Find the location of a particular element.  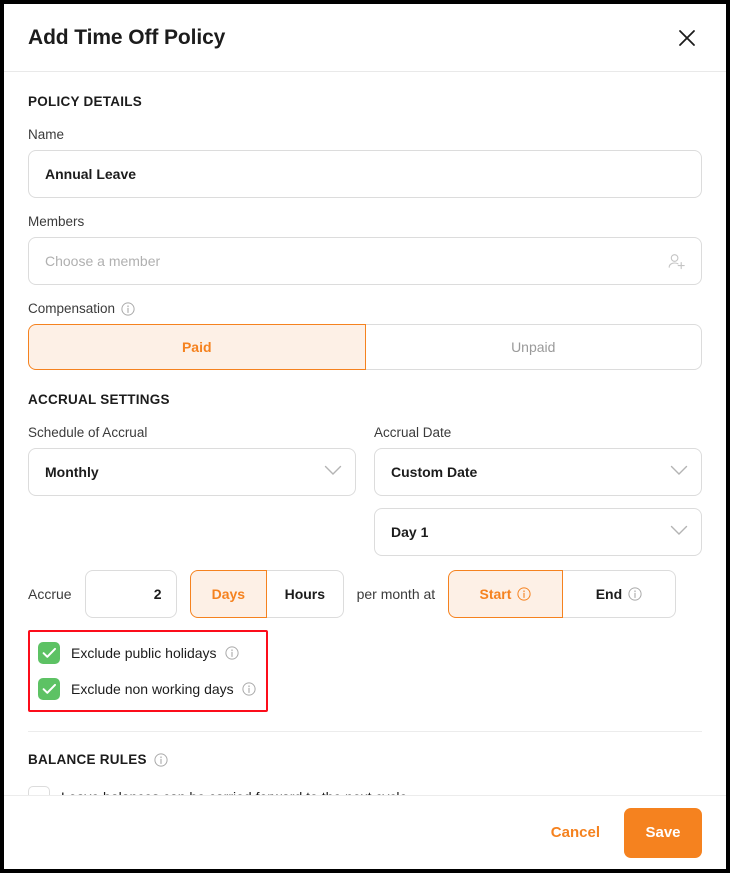

members-input is located at coordinates (365, 261).